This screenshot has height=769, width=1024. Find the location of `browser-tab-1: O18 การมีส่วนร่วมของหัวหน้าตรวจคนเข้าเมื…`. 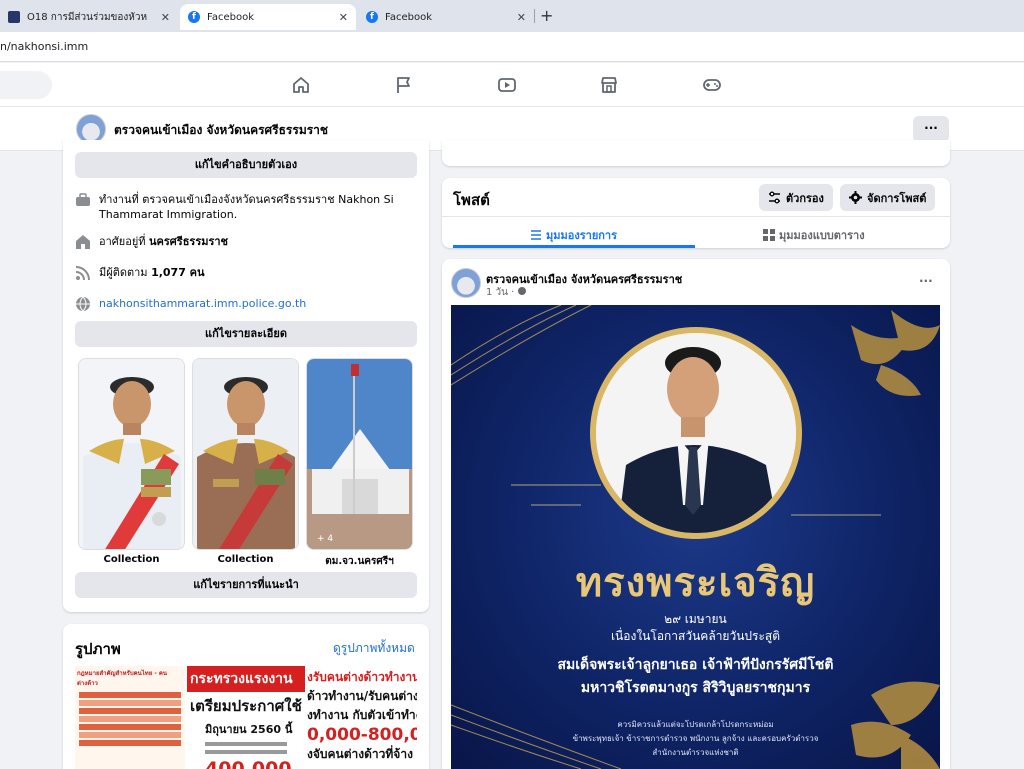

browser-tab-1: O18 การมีส่วนร่วมของหัวหน้าตรวจคนเข้าเมื… is located at coordinates (89, 17).